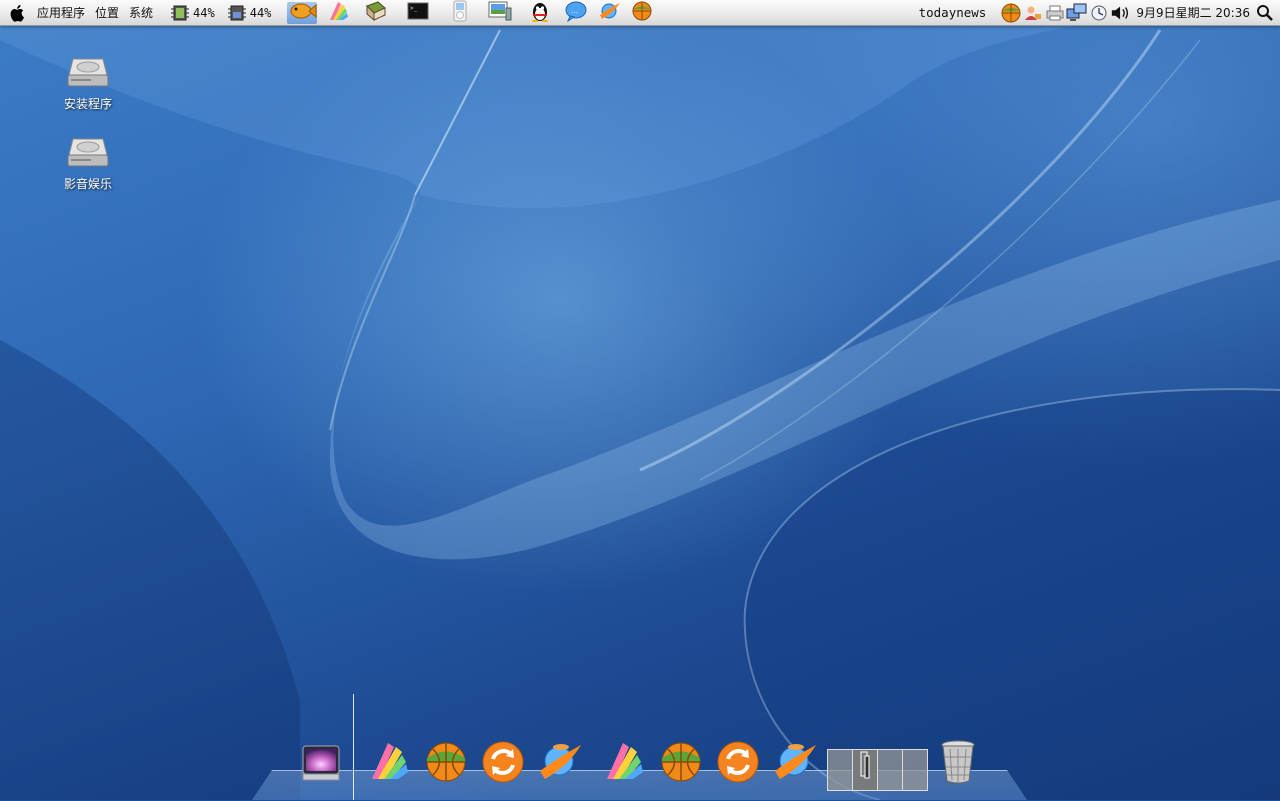 Image resolution: width=1280 pixels, height=801 pixels. Describe the element at coordinates (1055, 13) in the screenshot. I see `printer-icon` at that location.